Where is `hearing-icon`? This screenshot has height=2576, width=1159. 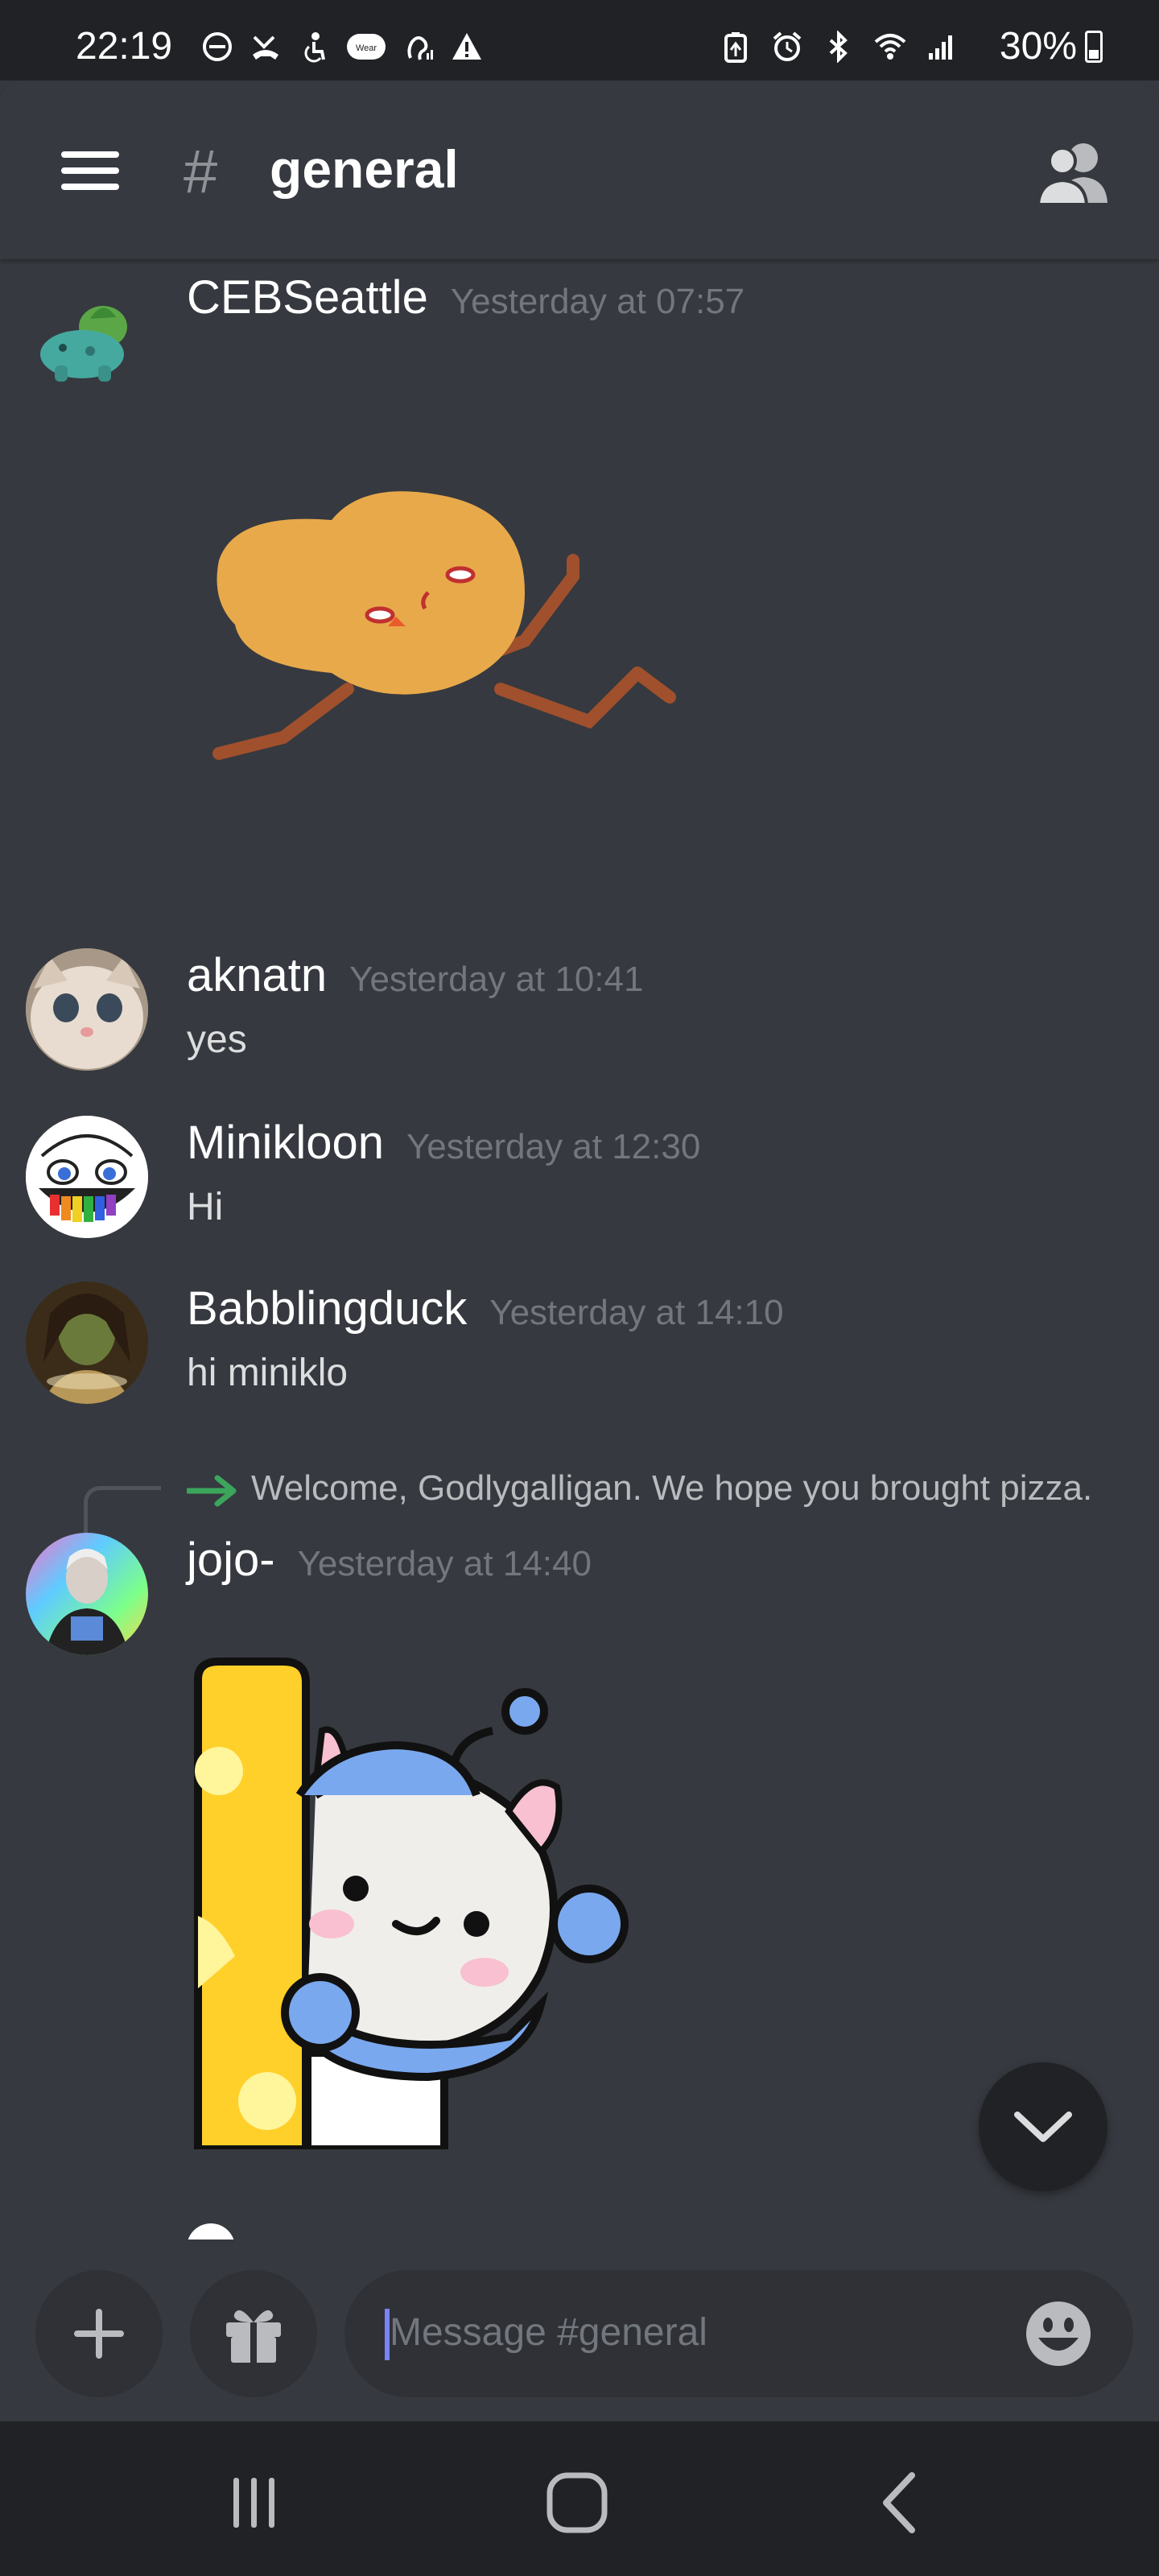
hearing-icon is located at coordinates (419, 47).